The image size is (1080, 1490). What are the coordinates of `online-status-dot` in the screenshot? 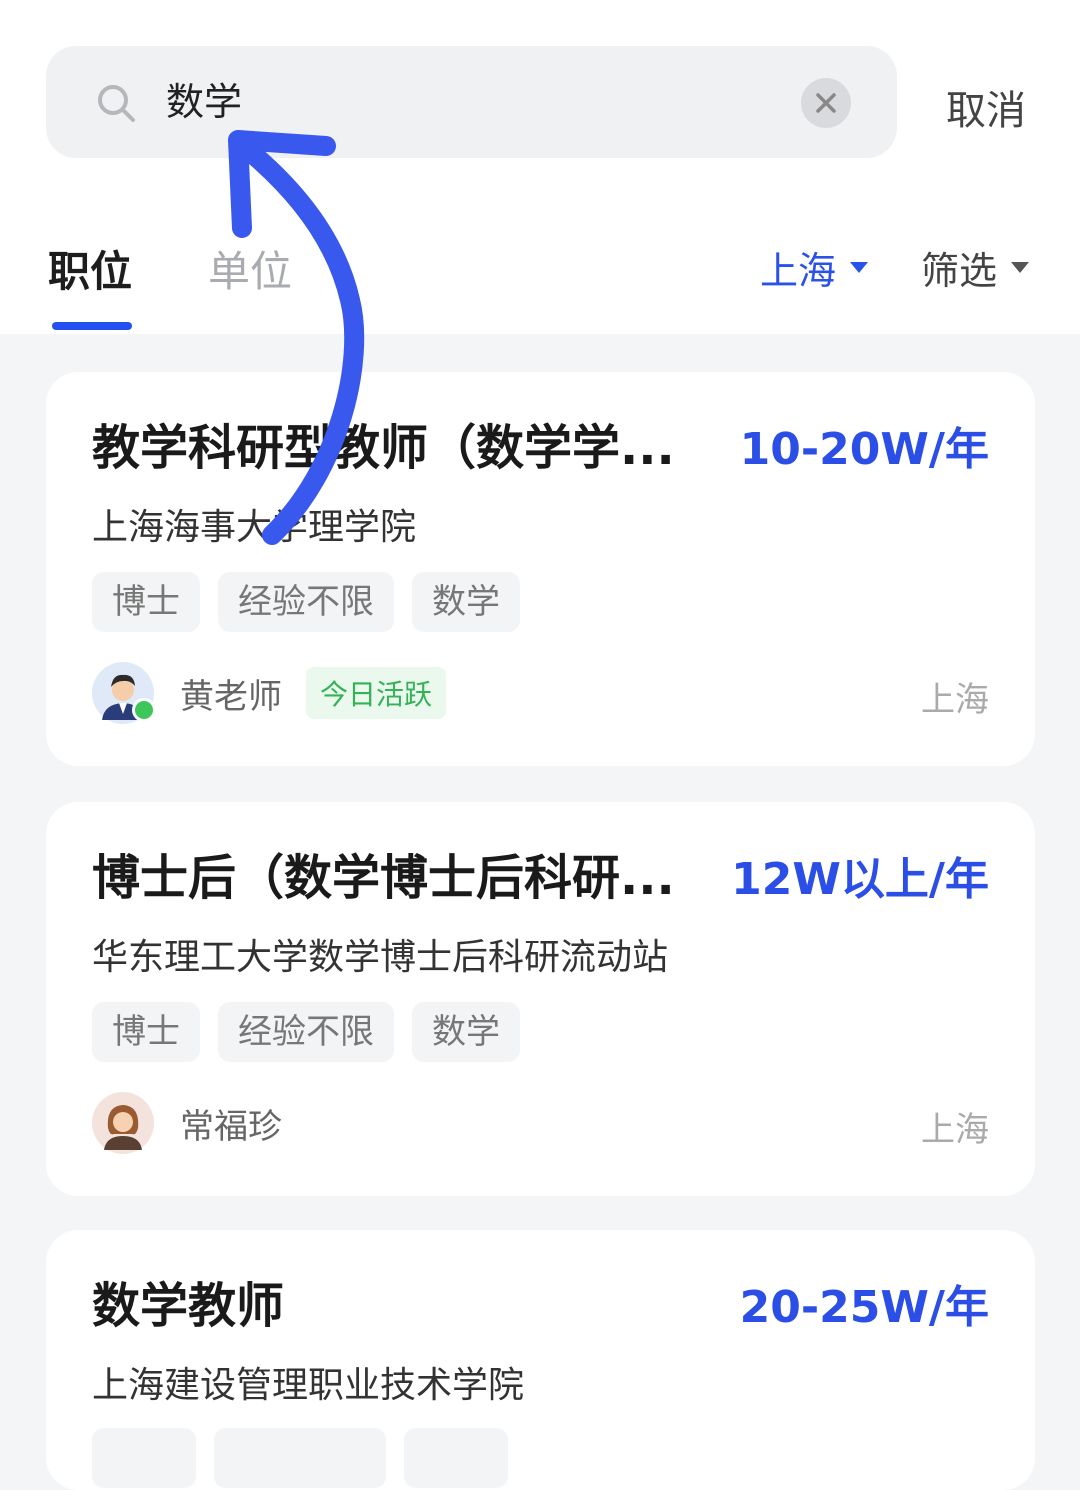 It's located at (144, 710).